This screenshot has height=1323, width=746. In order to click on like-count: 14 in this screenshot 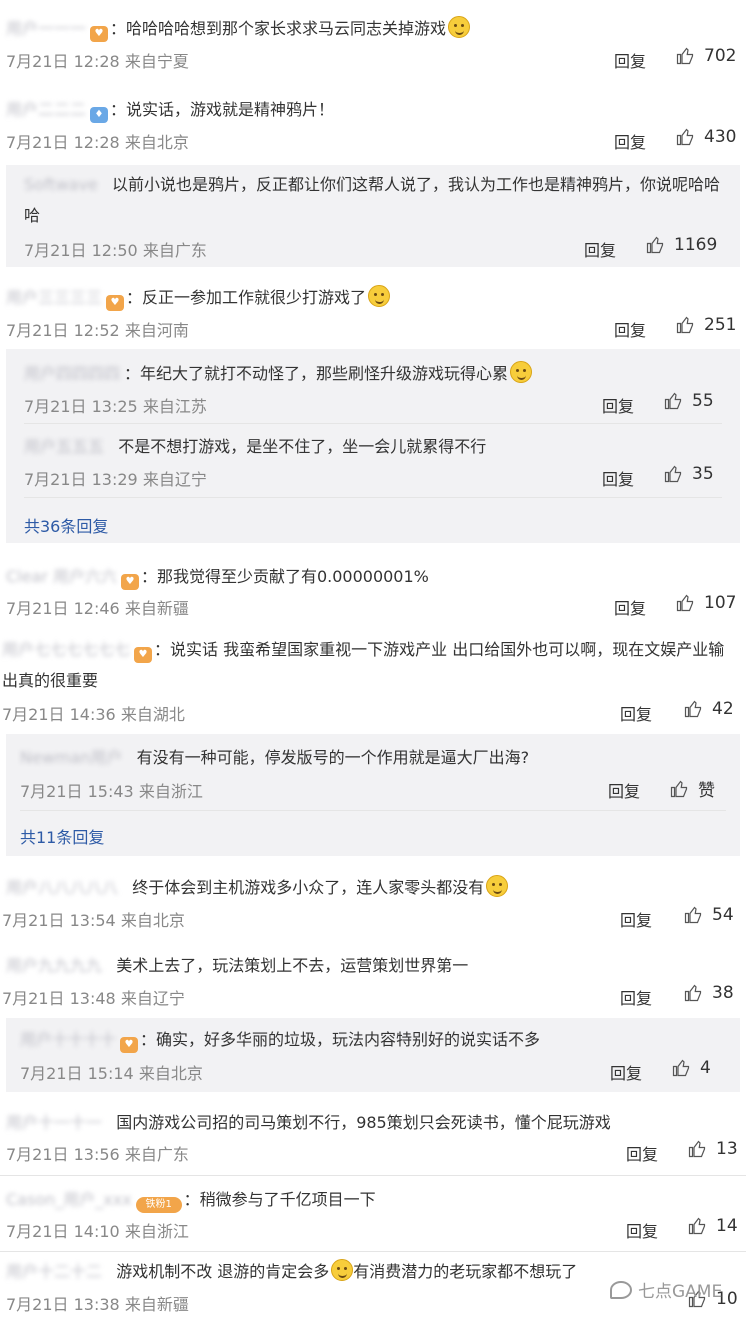, I will do `click(727, 1226)`.